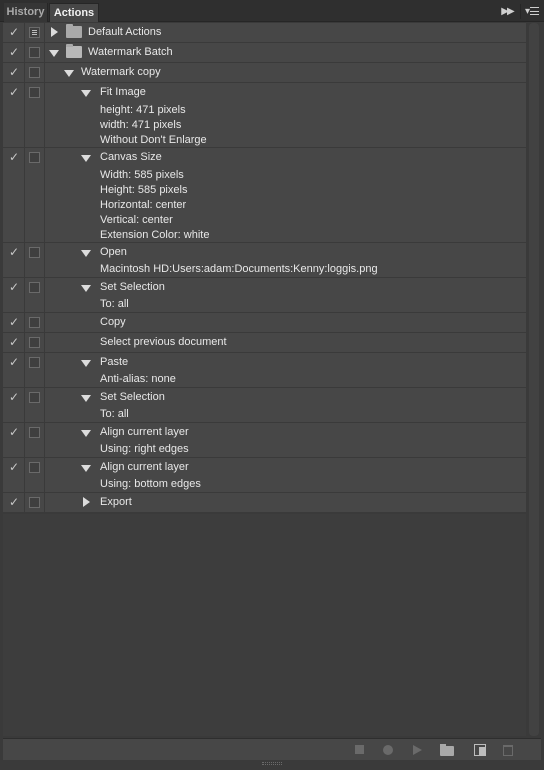 The width and height of the screenshot is (544, 770). What do you see at coordinates (155, 235) in the screenshot?
I see `param-line: Extension Color: white` at bounding box center [155, 235].